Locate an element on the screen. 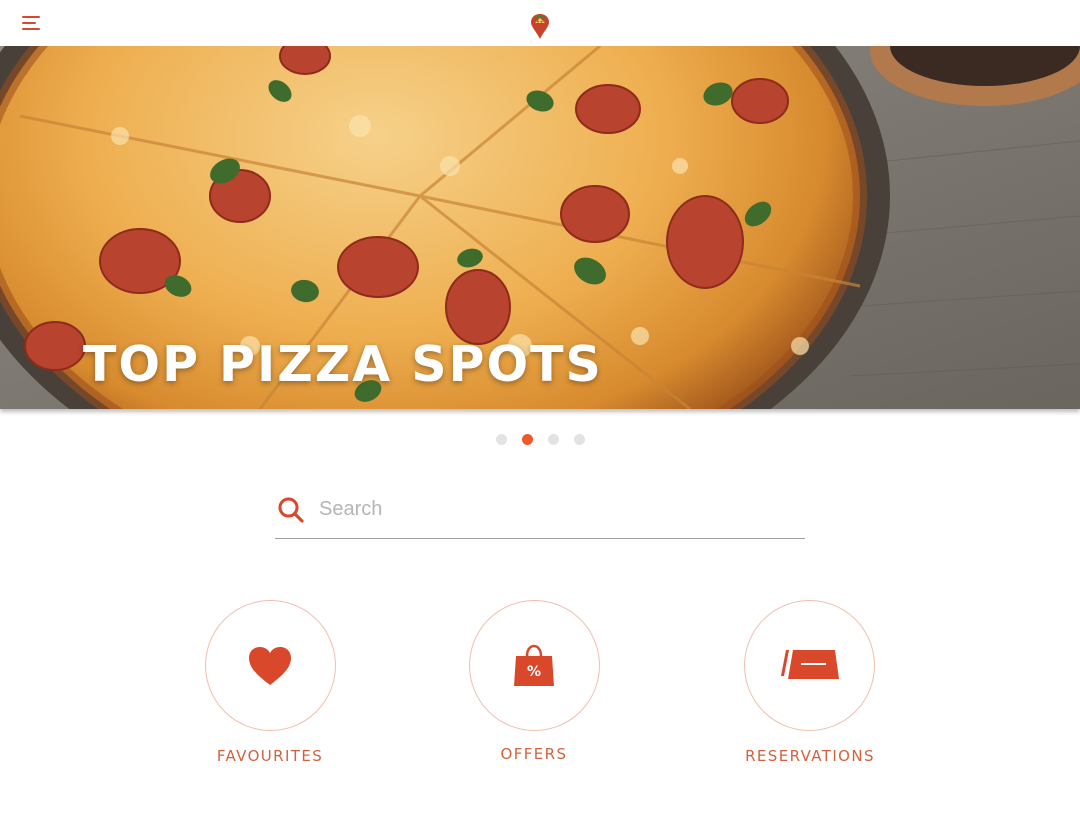 The height and width of the screenshot is (817, 1080). hero-title: TOP PIZZA SPOTS is located at coordinates (343, 364).